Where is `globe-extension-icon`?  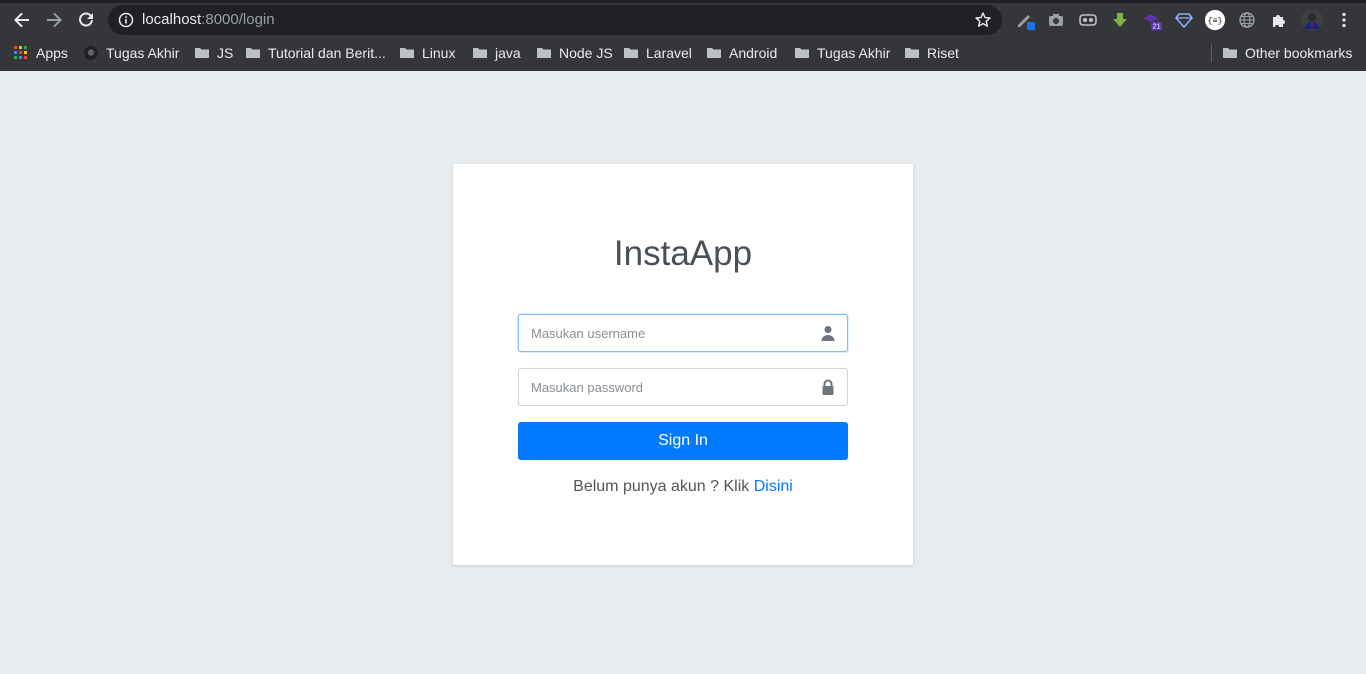 globe-extension-icon is located at coordinates (1247, 20).